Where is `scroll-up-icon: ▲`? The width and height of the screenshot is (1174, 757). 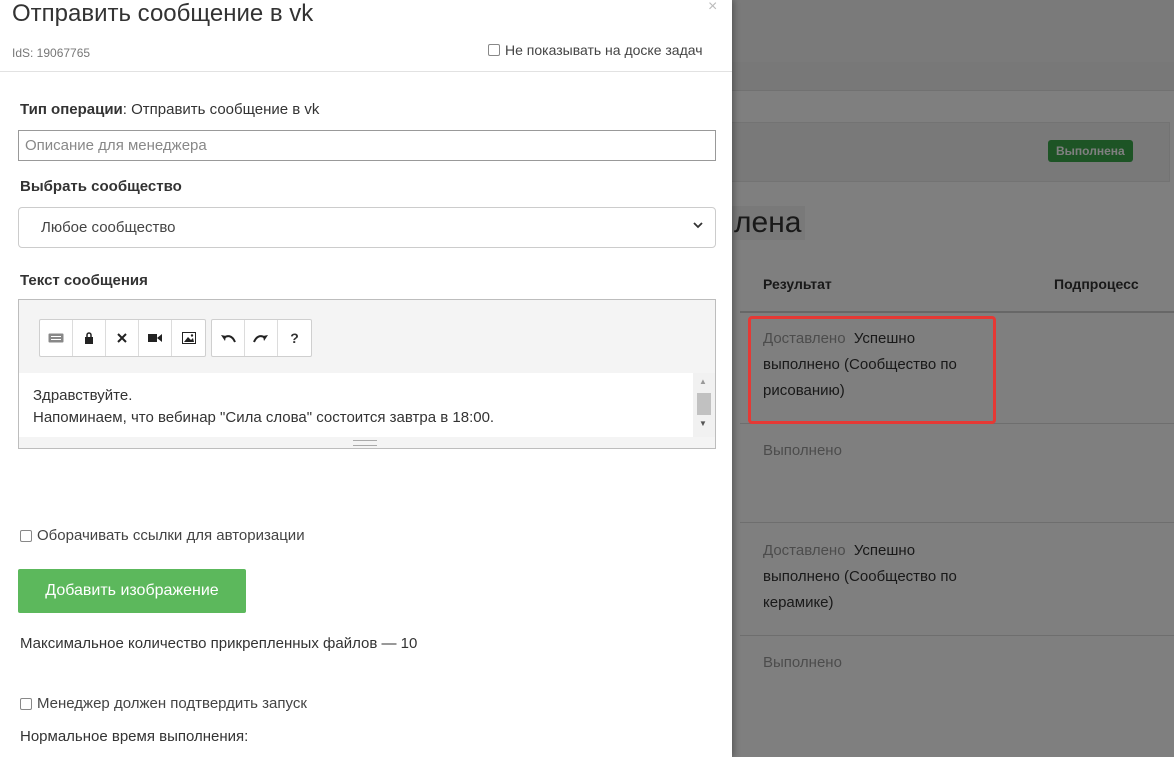
scroll-up-icon: ▲ is located at coordinates (703, 381).